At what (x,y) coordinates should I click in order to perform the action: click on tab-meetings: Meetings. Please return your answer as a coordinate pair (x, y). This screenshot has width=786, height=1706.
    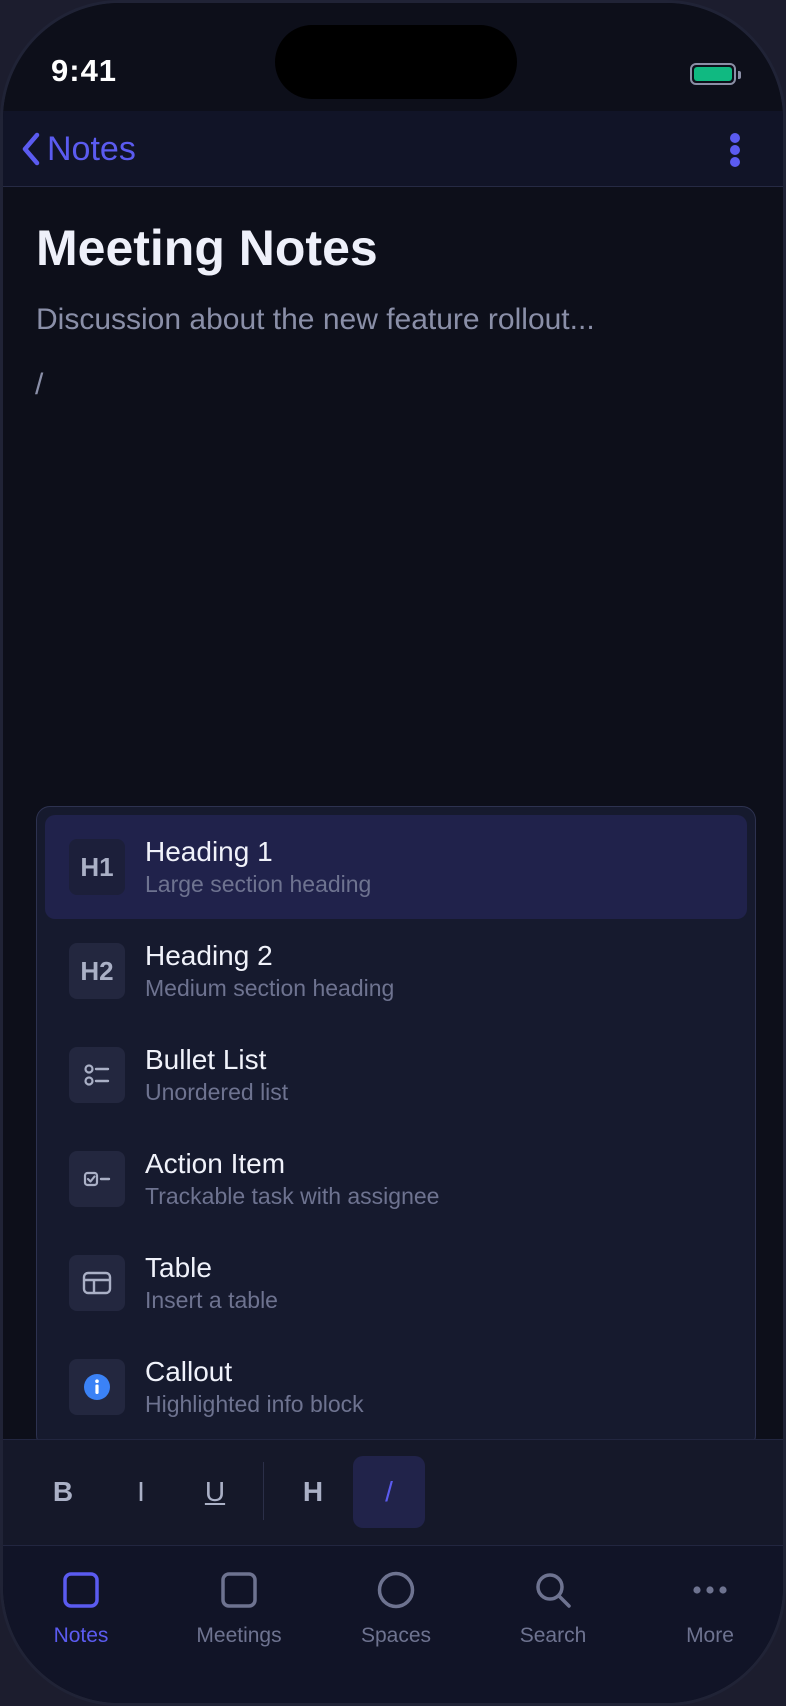
    Looking at the image, I should click on (239, 1618).